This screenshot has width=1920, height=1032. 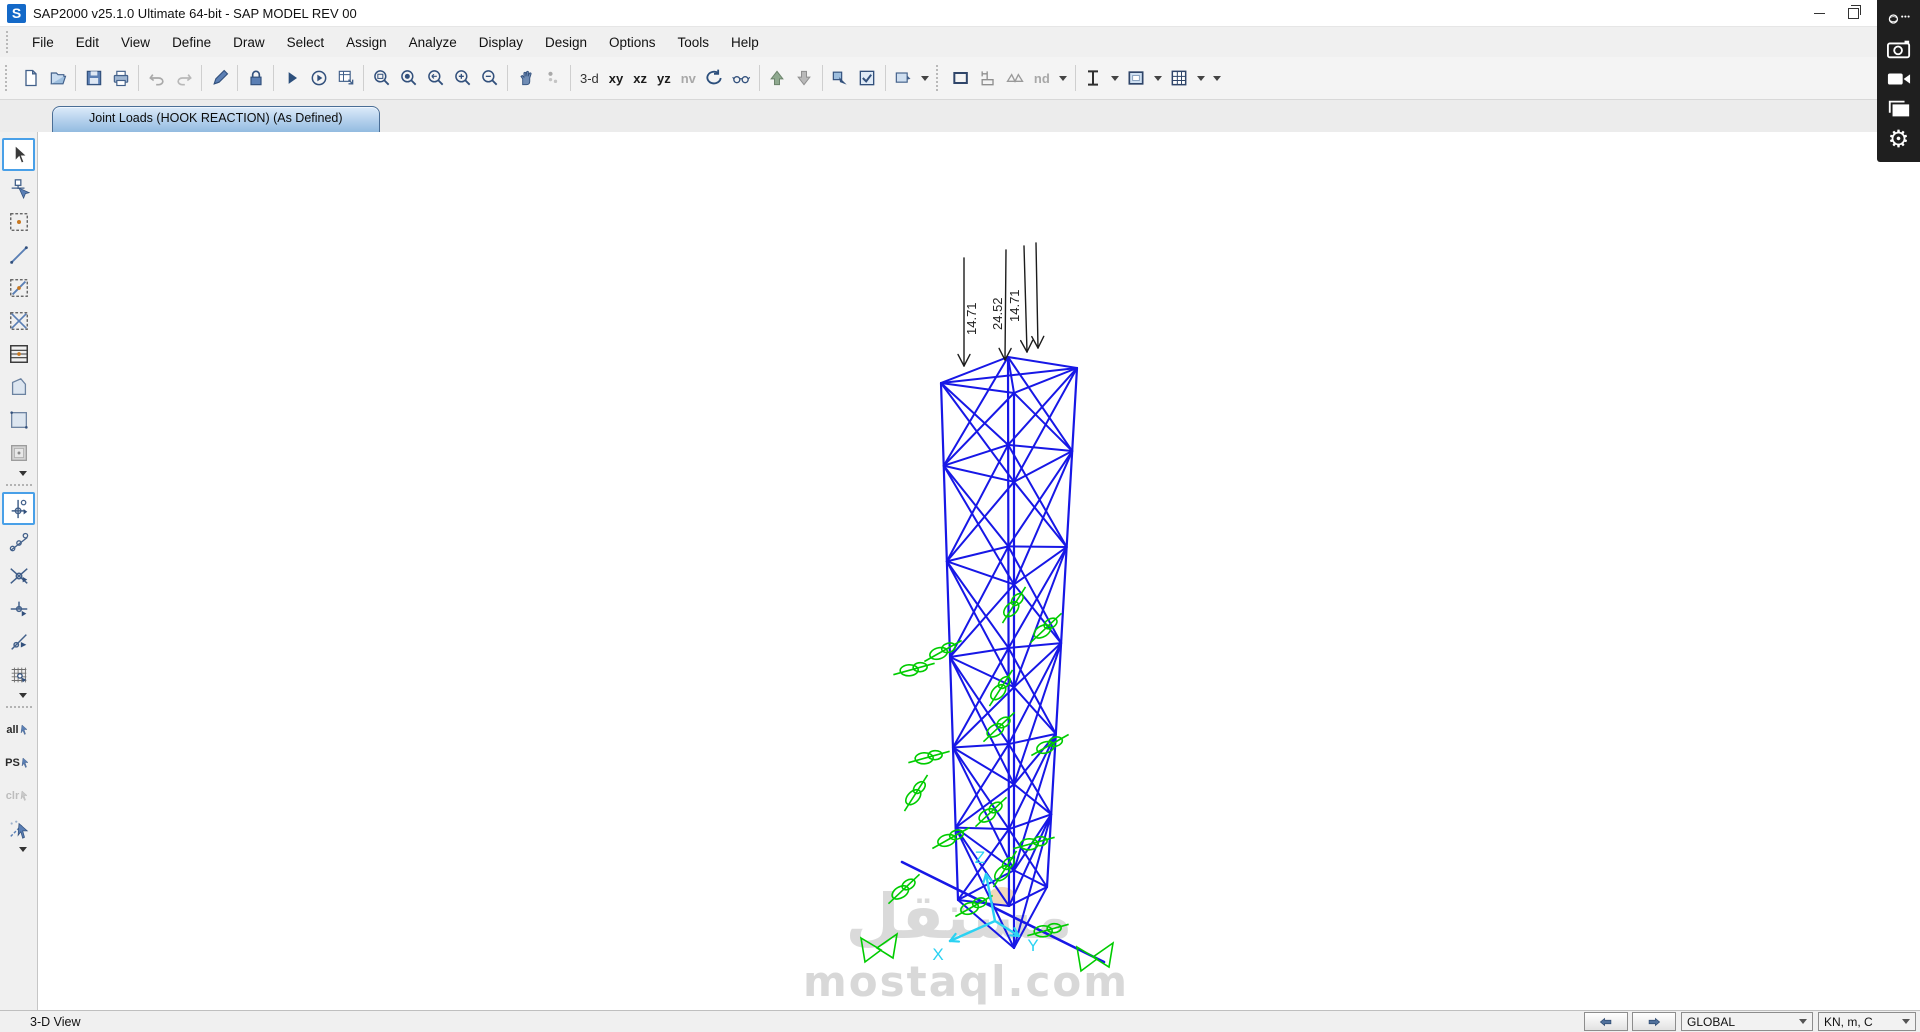 What do you see at coordinates (433, 42) in the screenshot?
I see `menu-analyze: Analyze` at bounding box center [433, 42].